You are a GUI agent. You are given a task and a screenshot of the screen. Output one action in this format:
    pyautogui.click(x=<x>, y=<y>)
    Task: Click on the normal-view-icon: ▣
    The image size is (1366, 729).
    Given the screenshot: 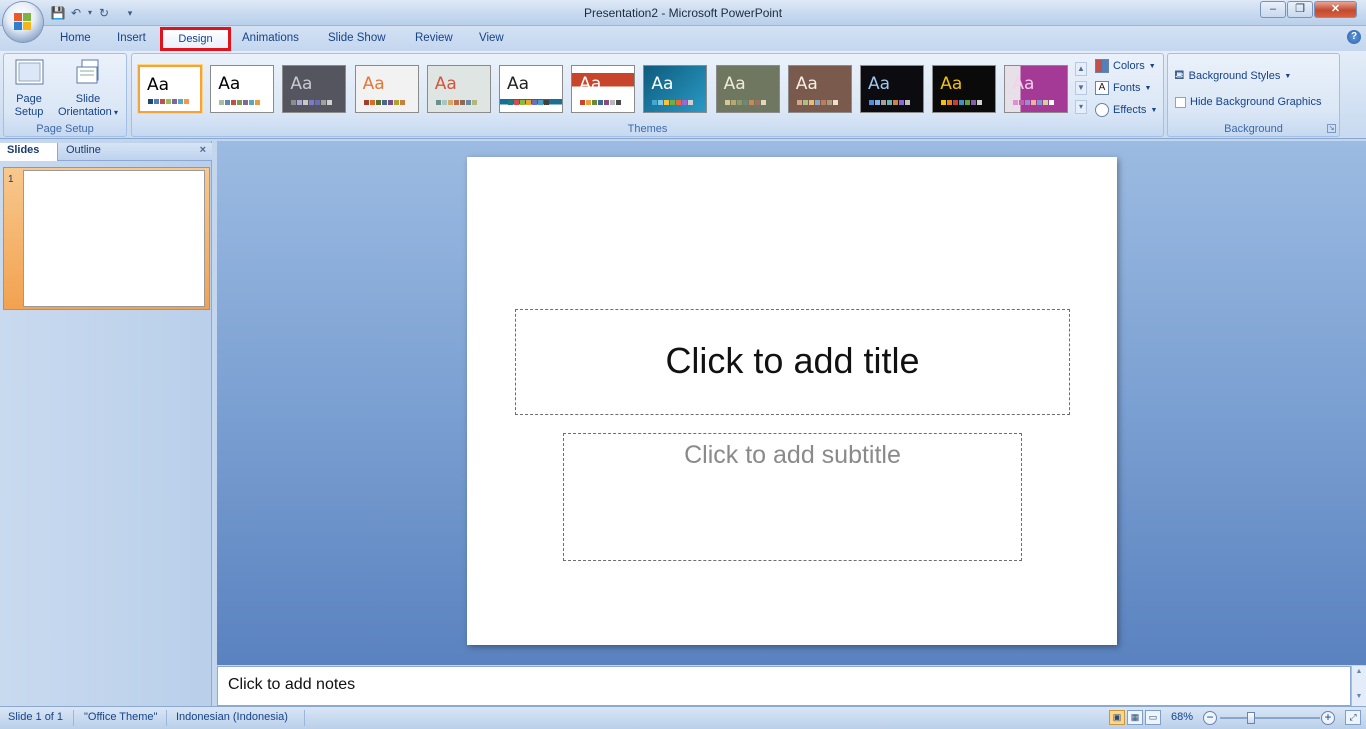 What is the action you would take?
    pyautogui.click(x=1117, y=717)
    